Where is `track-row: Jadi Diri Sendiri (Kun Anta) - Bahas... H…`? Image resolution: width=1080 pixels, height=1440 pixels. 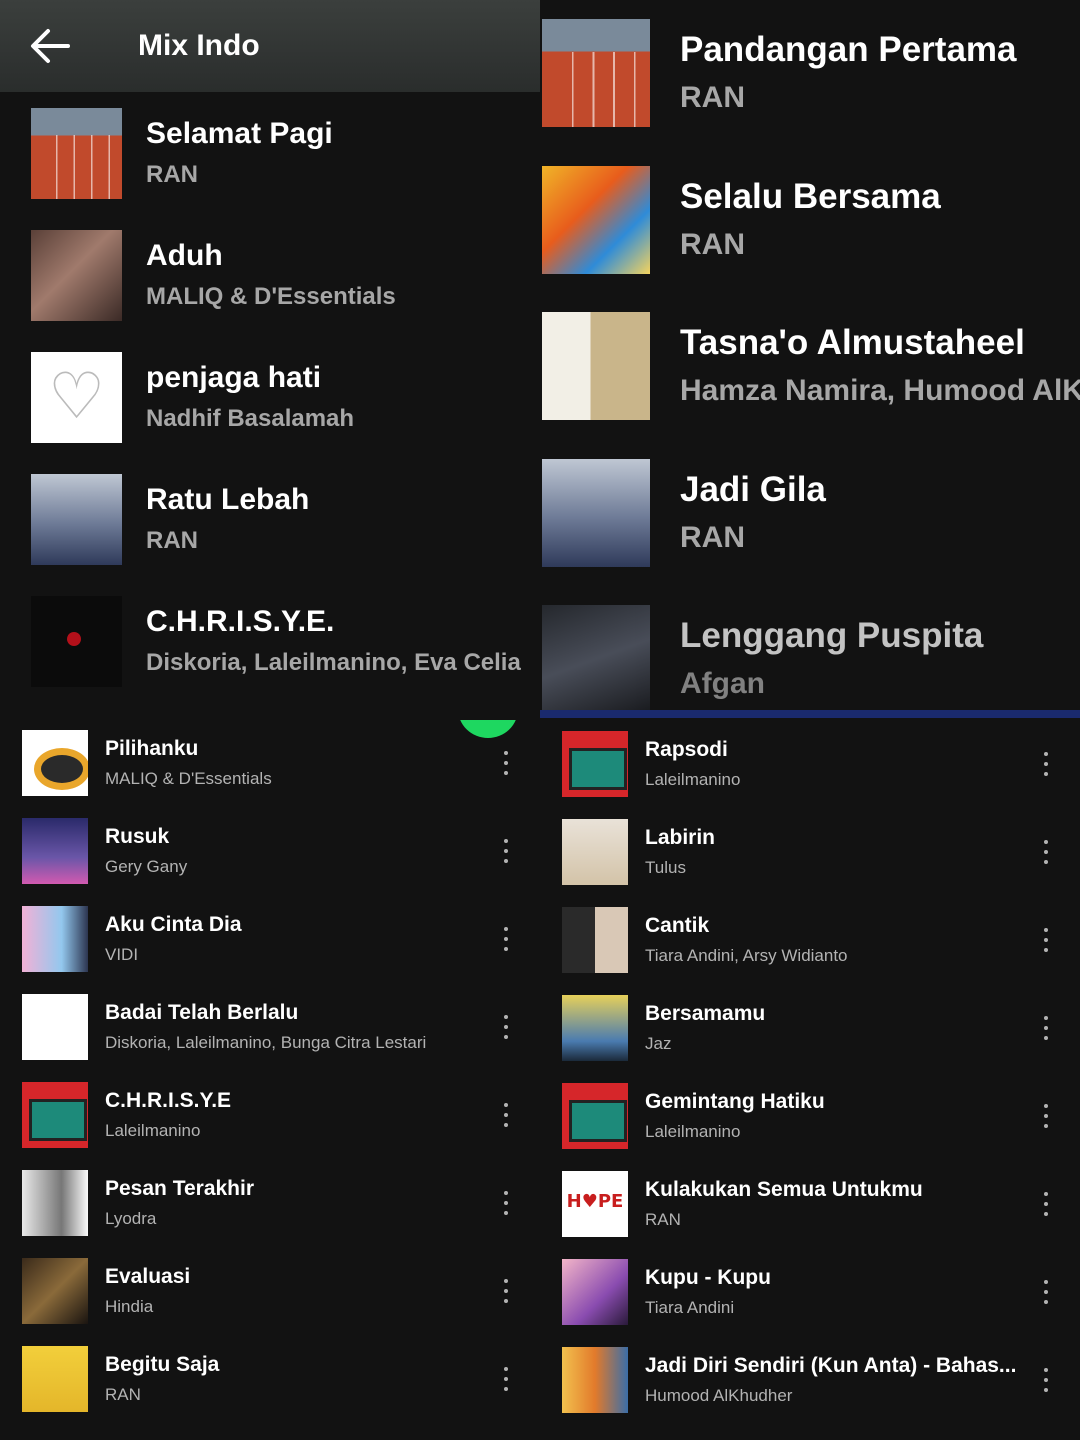
track-row: Jadi Diri Sendiri (Kun Anta) - Bahas... H… is located at coordinates (810, 1380).